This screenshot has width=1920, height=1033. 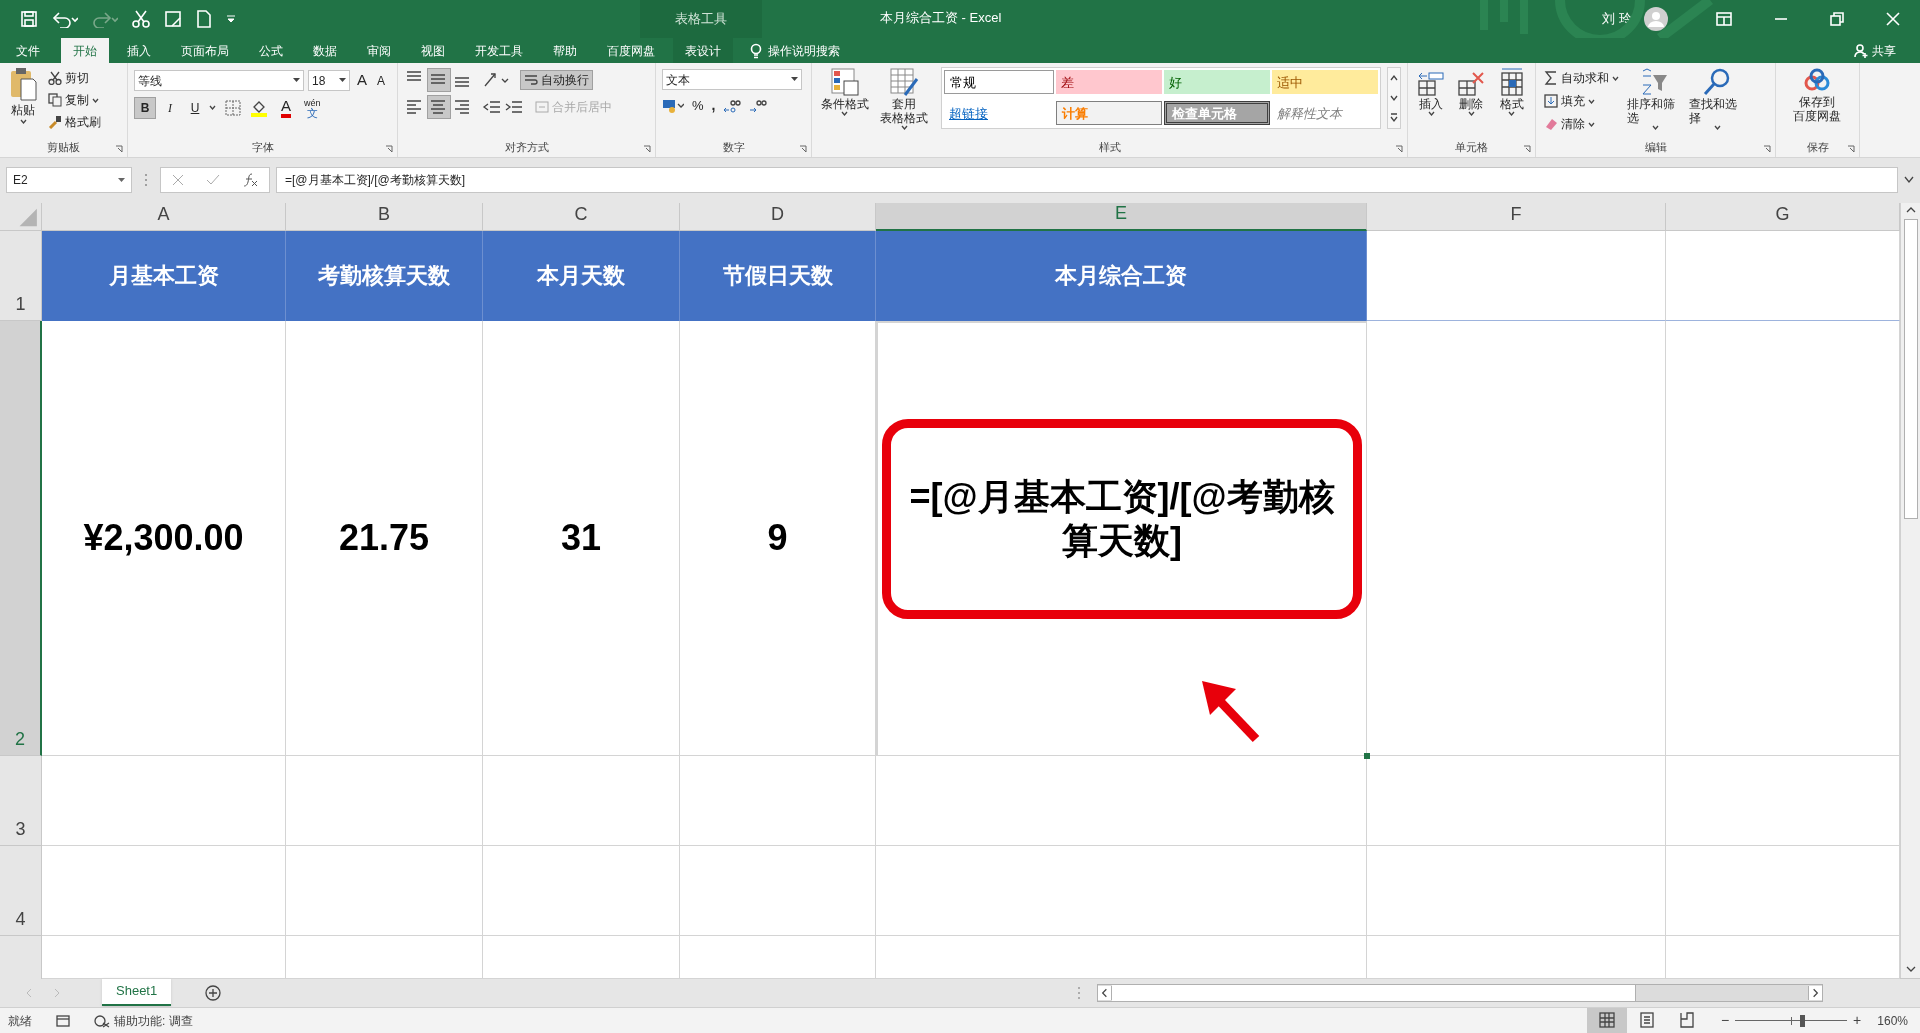 What do you see at coordinates (28, 51) in the screenshot?
I see `ribbon-tab: 文件` at bounding box center [28, 51].